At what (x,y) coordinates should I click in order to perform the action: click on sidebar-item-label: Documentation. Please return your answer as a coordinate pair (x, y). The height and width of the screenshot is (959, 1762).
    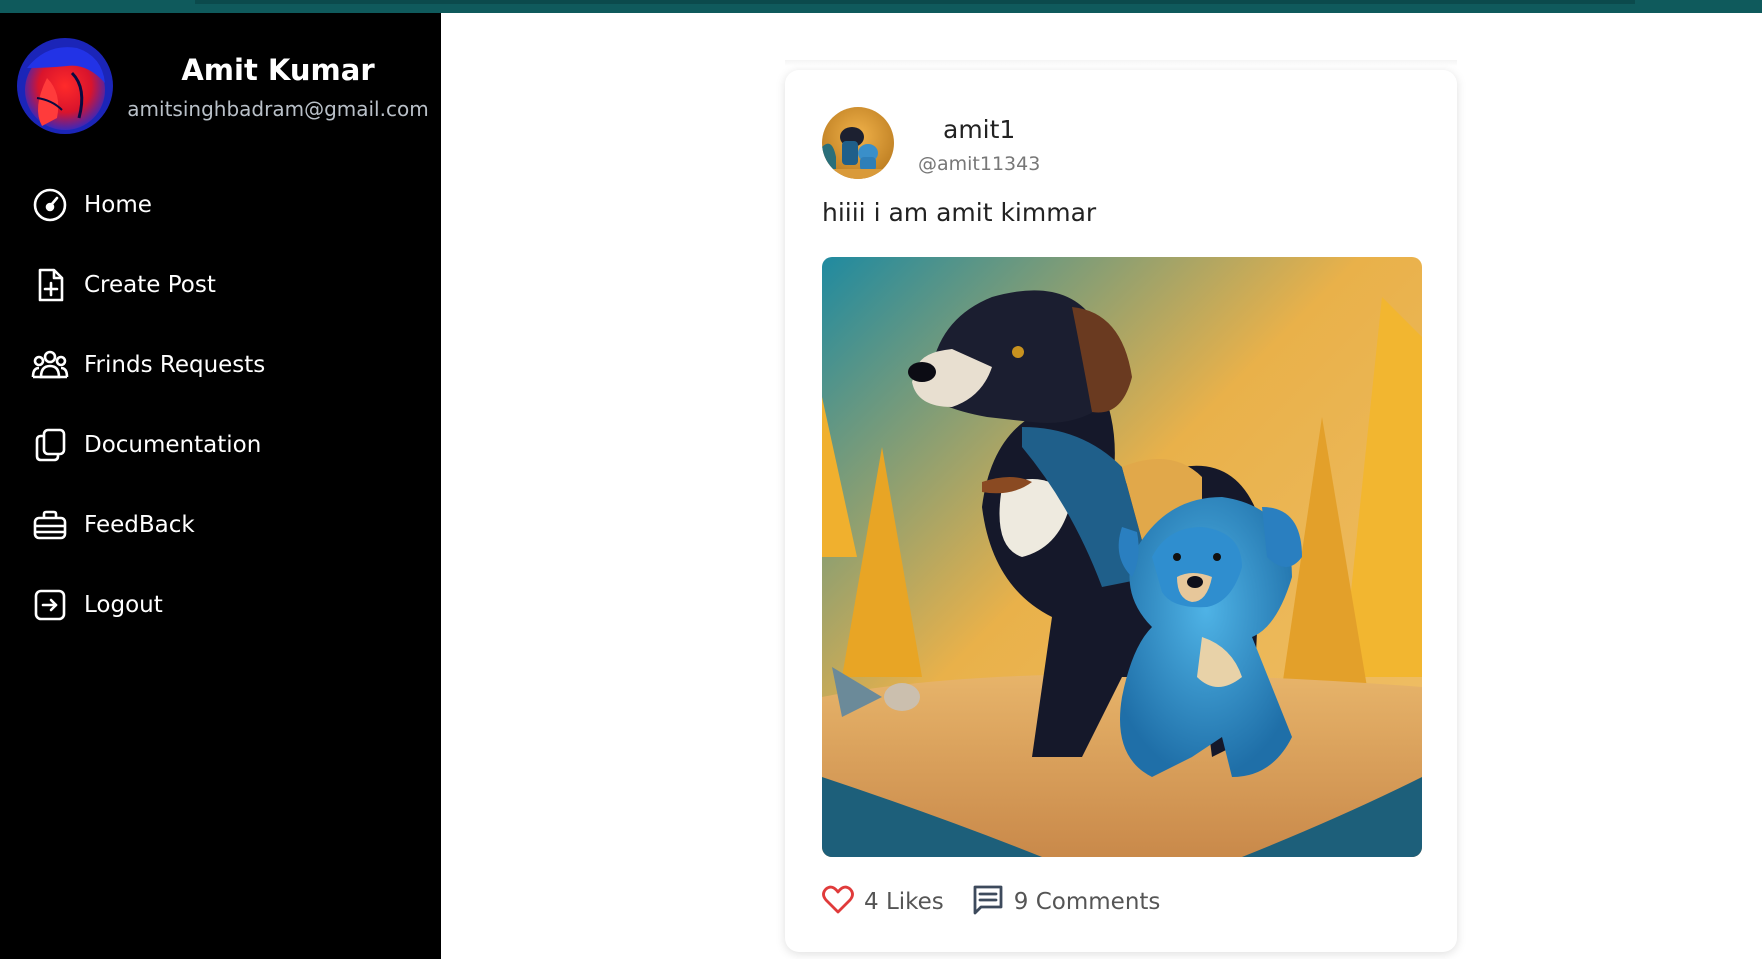
    Looking at the image, I should click on (173, 445).